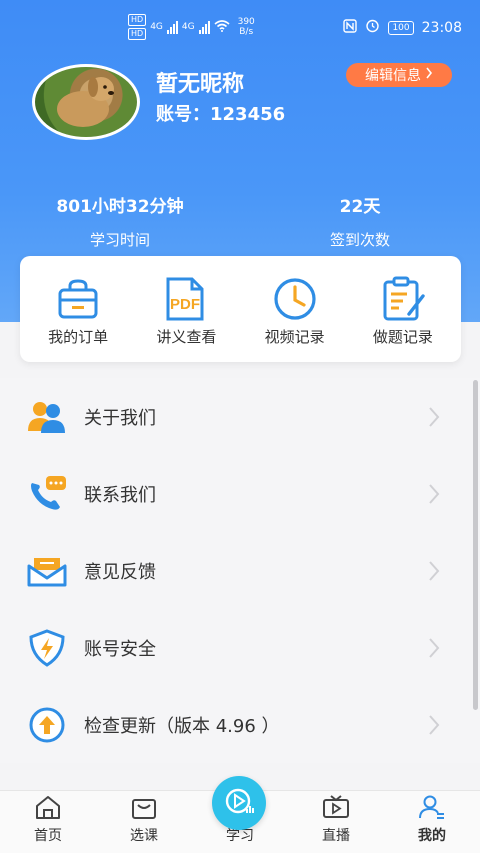  I want to click on home-icon, so click(48, 807).